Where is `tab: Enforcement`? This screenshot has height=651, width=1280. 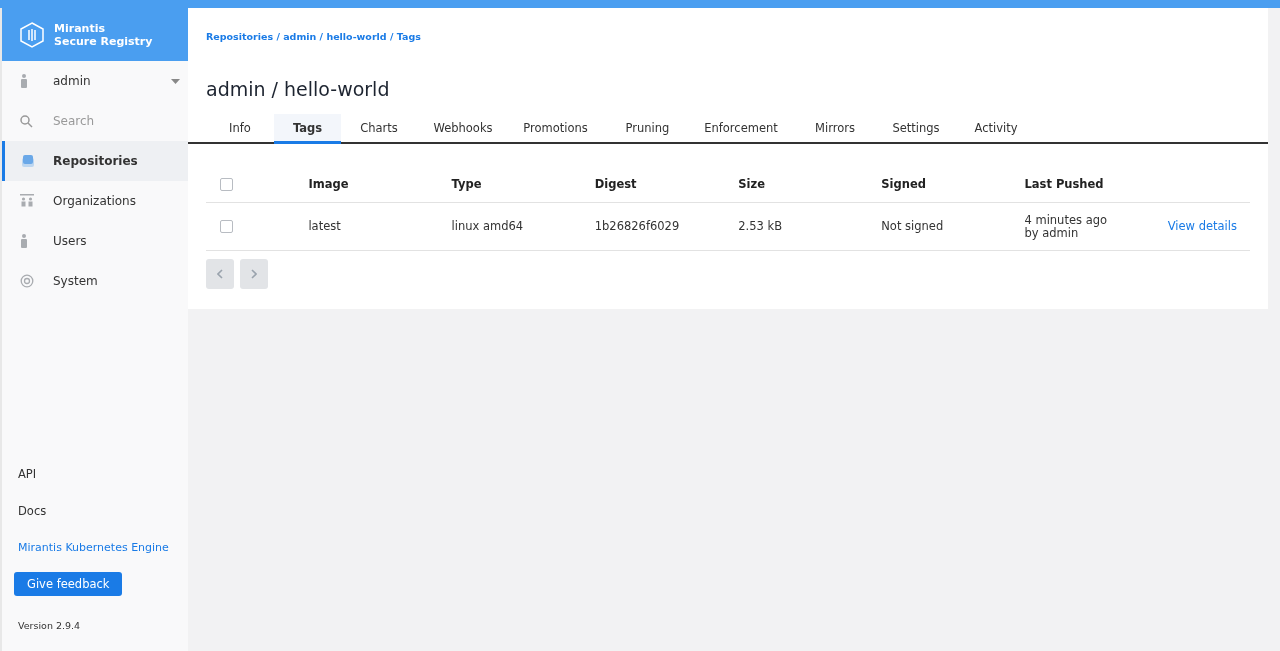 tab: Enforcement is located at coordinates (741, 129).